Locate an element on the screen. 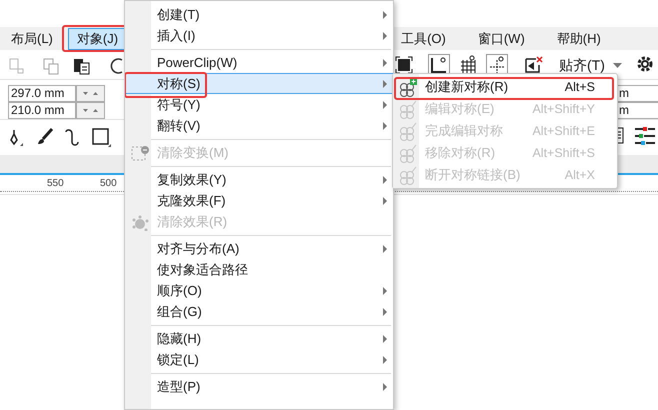 This screenshot has width=658, height=410. menu-item: 工具(O) is located at coordinates (423, 39).